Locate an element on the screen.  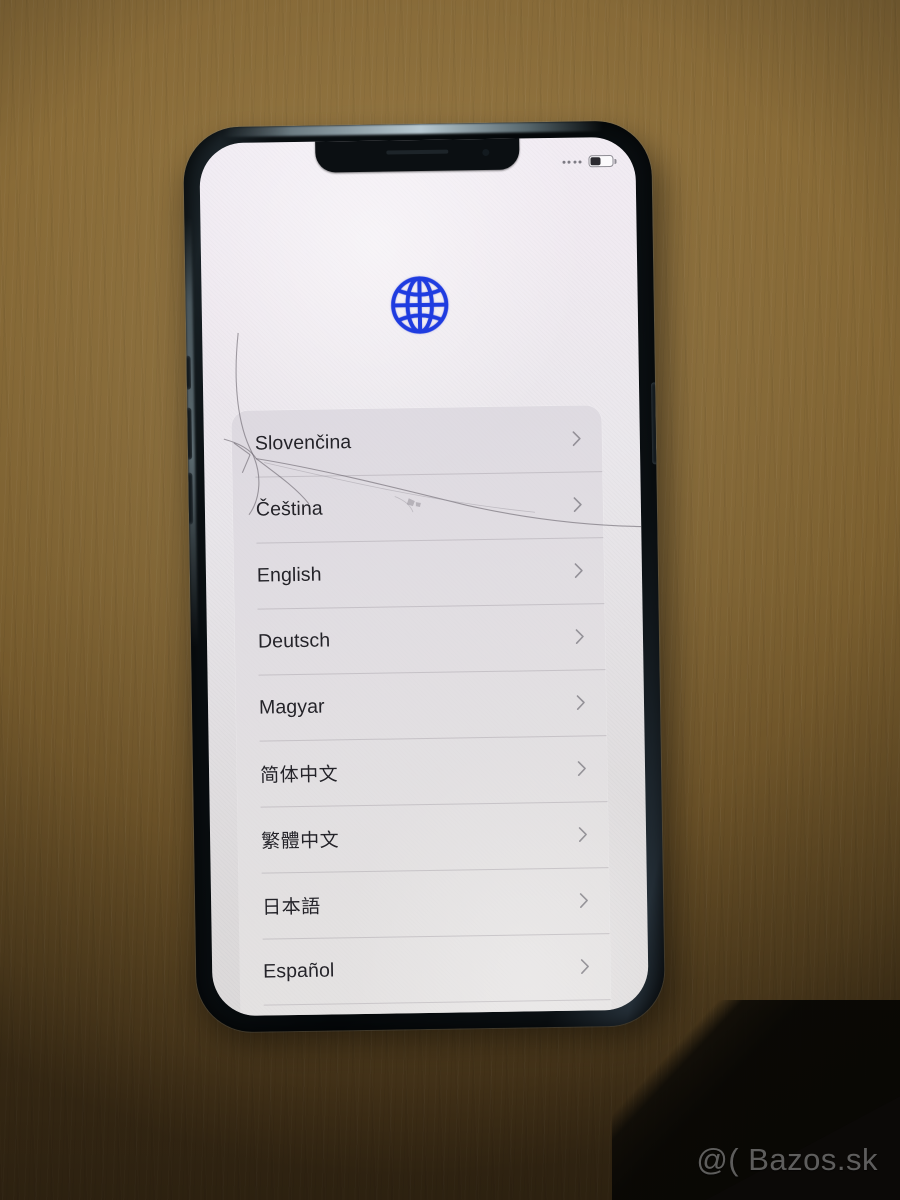
globe-icon-container is located at coordinates (419, 305).